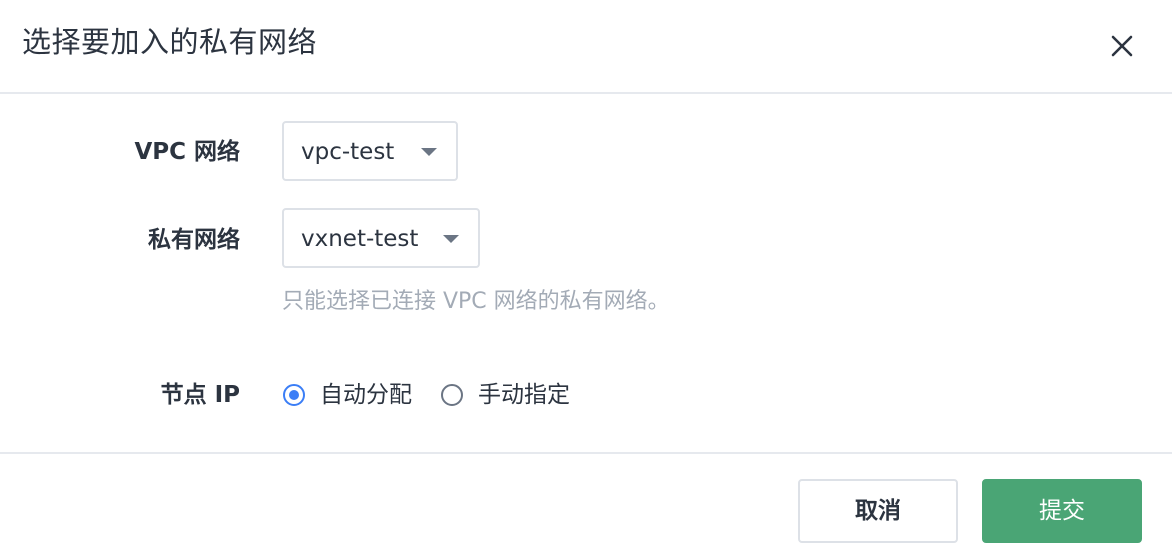 This screenshot has height=554, width=1172. What do you see at coordinates (187, 152) in the screenshot?
I see `vpc-label: VPC 网络` at bounding box center [187, 152].